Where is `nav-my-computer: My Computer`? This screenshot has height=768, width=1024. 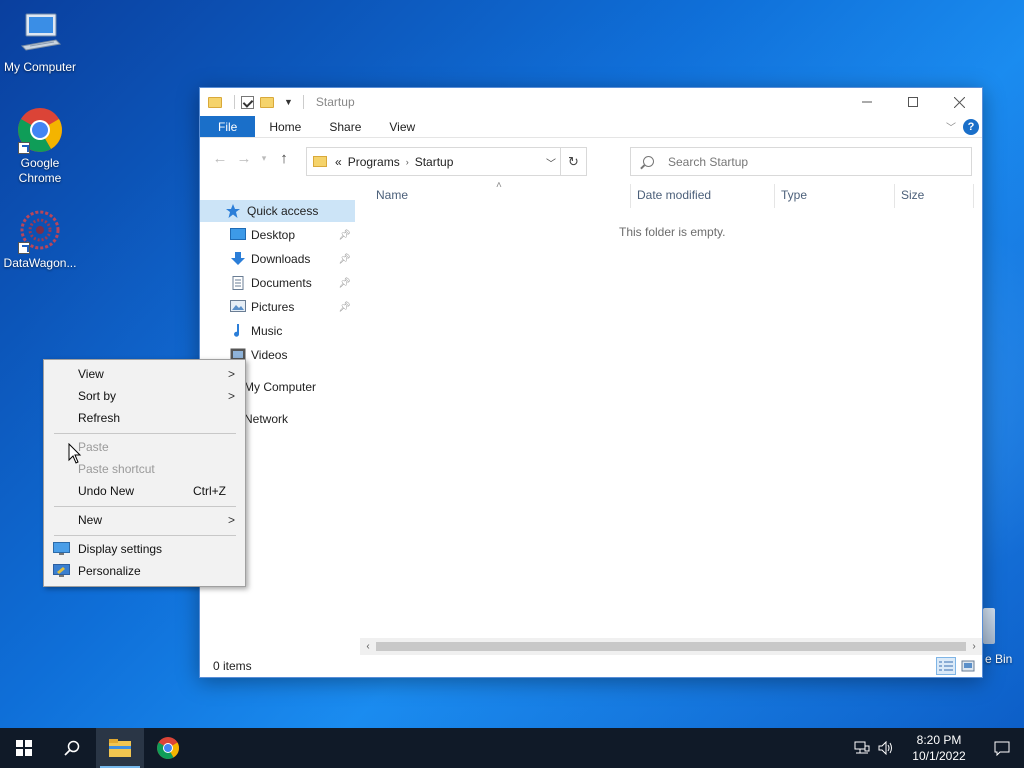
nav-my-computer: My Computer is located at coordinates (299, 387).